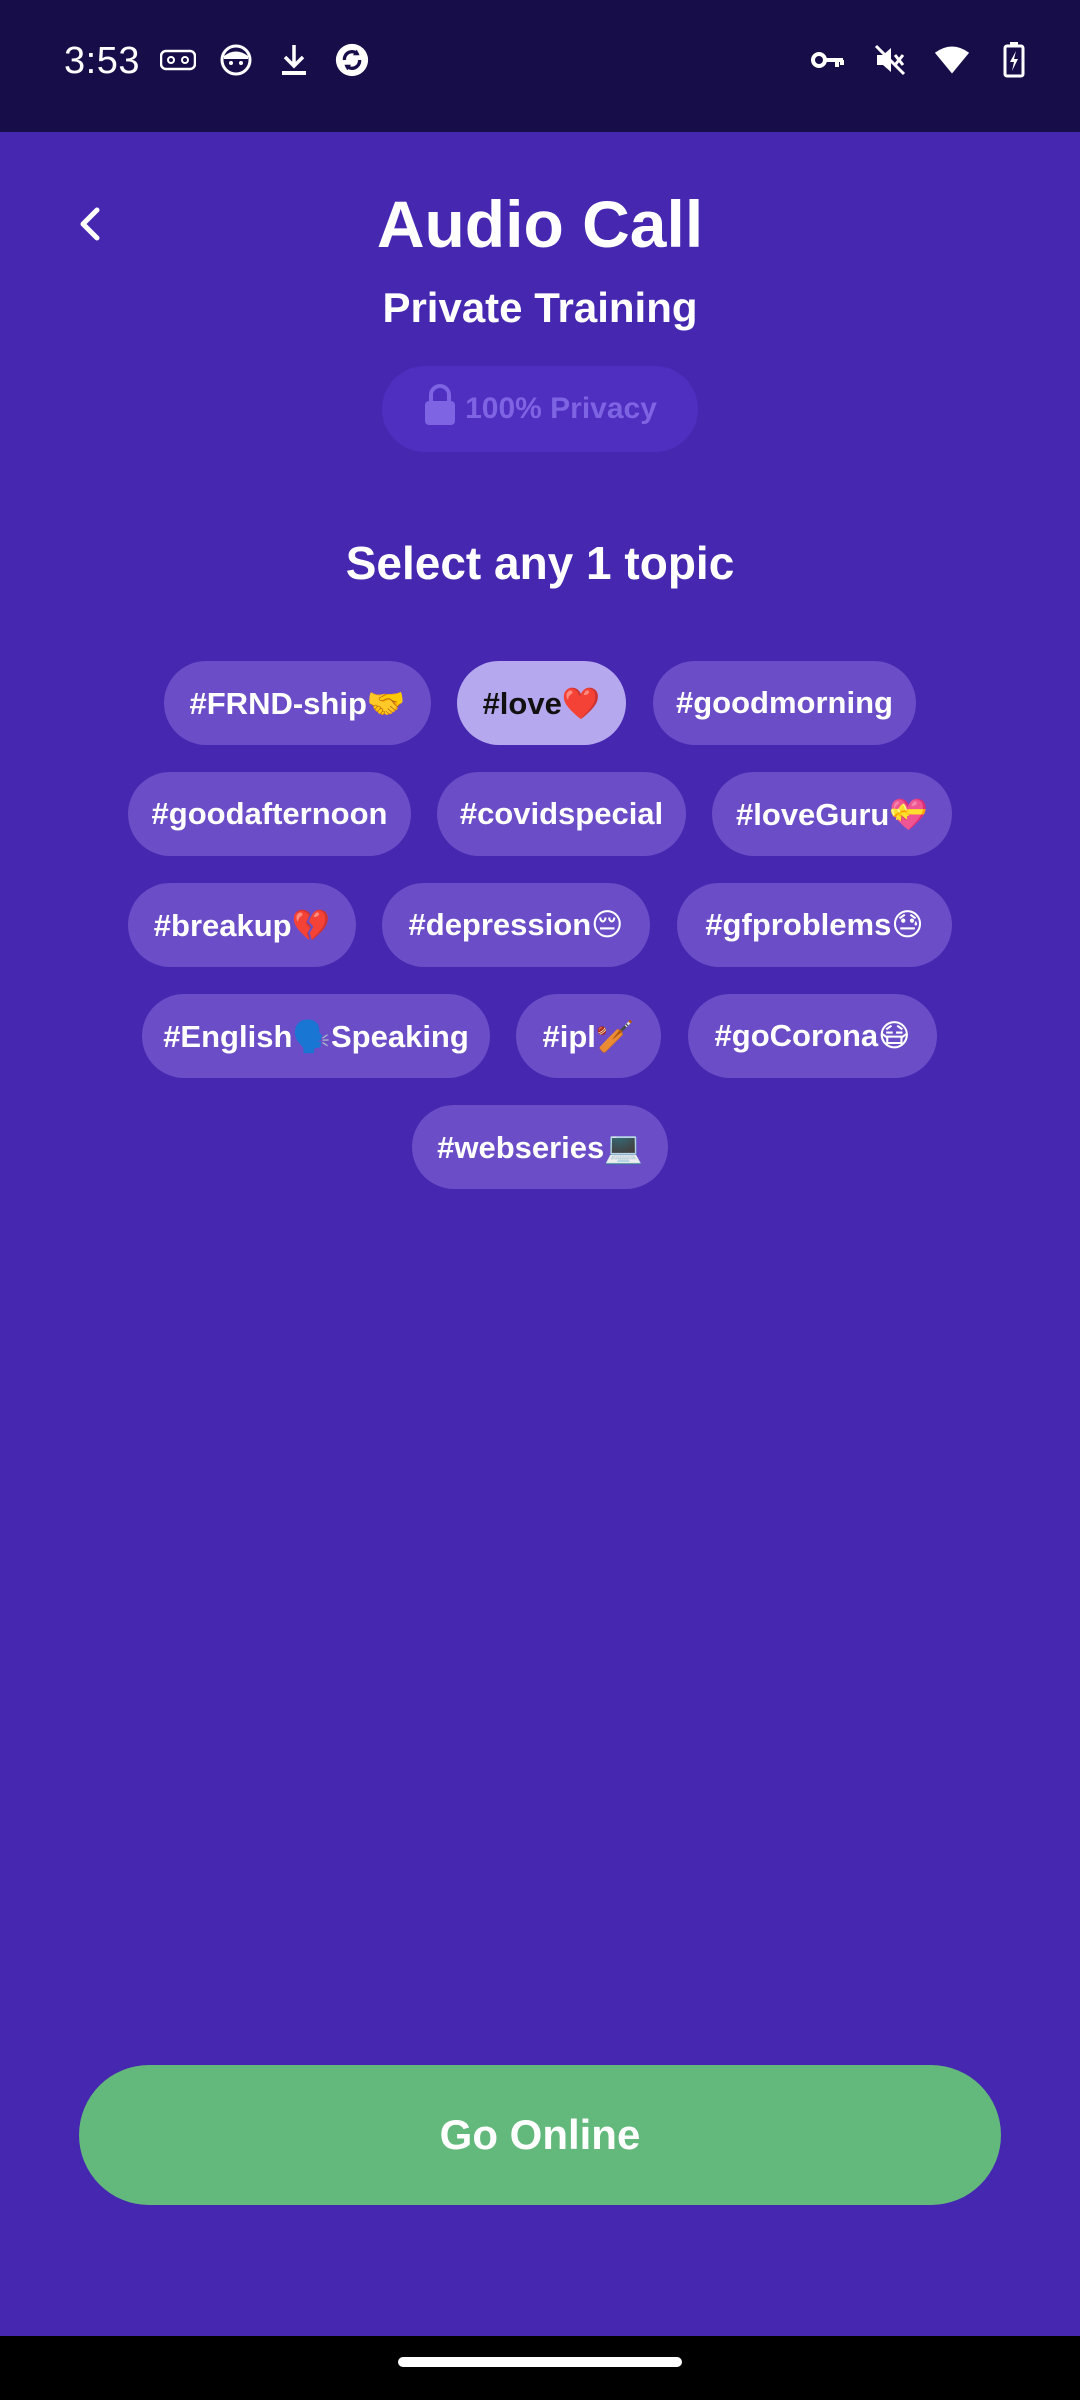  I want to click on topic-label: #goCorona😷, so click(812, 1035).